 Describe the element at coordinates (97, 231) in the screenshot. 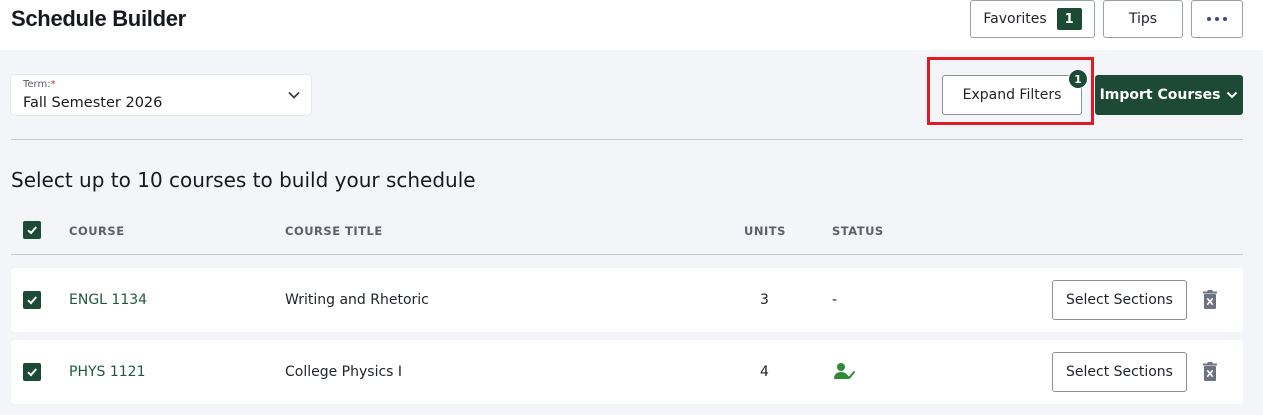

I see `column-header-course: COURSE` at that location.